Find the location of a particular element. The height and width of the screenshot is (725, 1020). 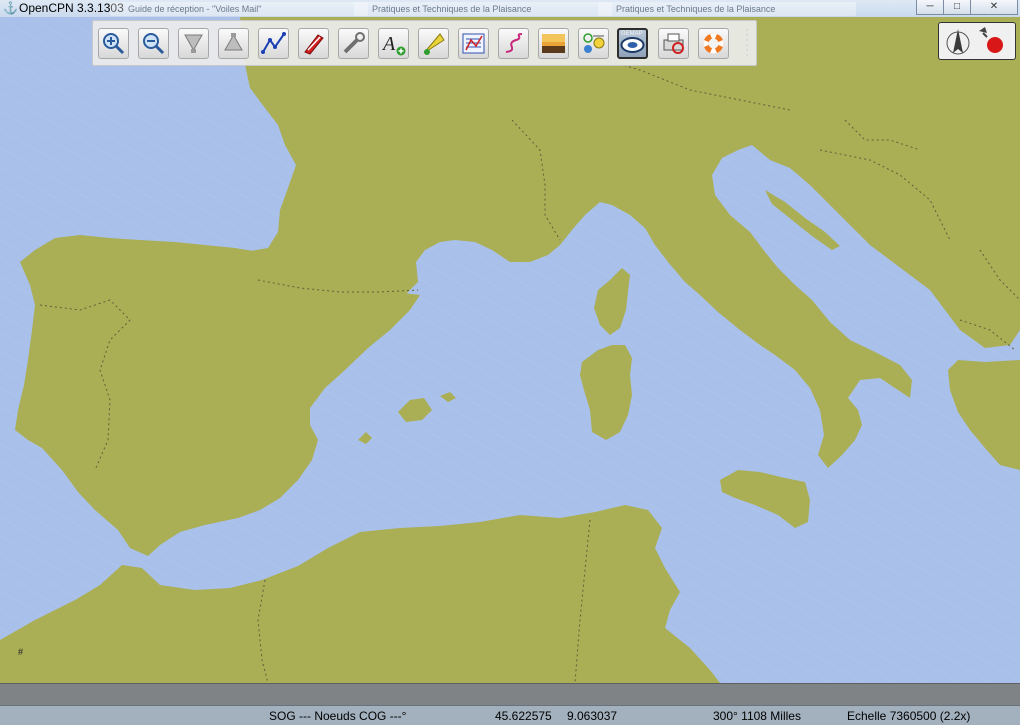

lifebuoy-icon is located at coordinates (713, 43).